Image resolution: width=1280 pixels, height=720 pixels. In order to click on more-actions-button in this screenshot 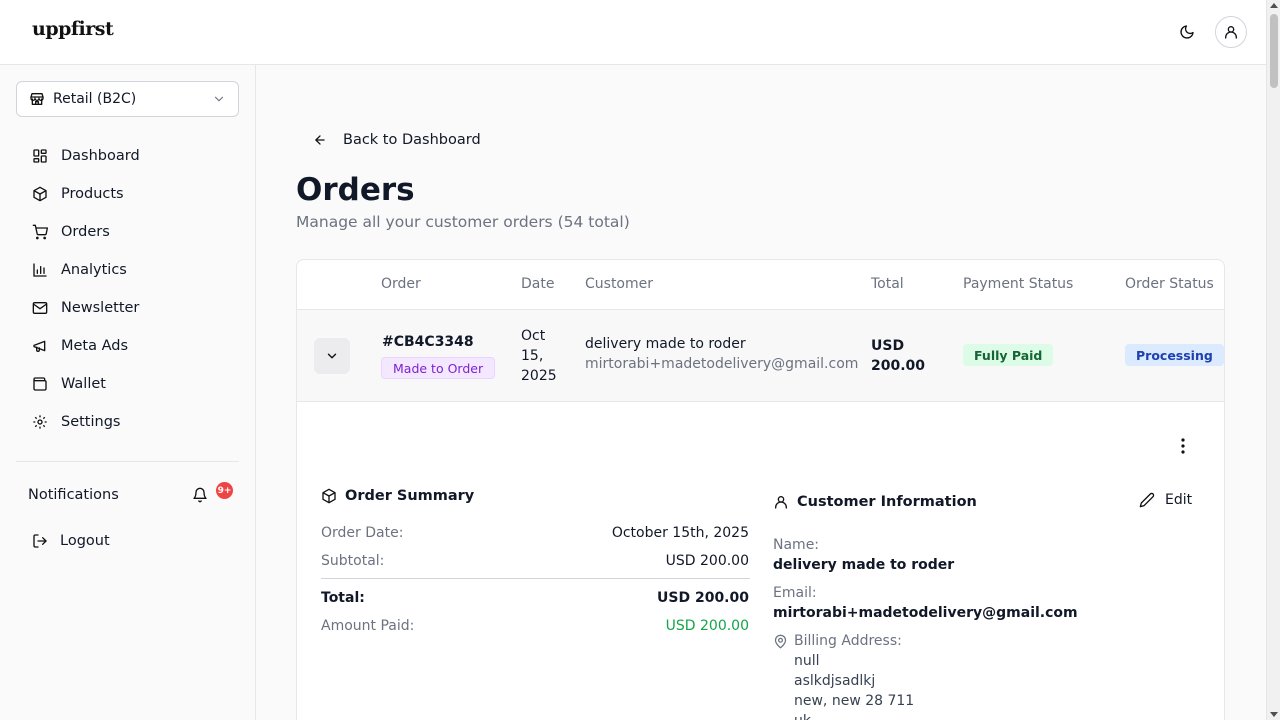, I will do `click(1183, 446)`.